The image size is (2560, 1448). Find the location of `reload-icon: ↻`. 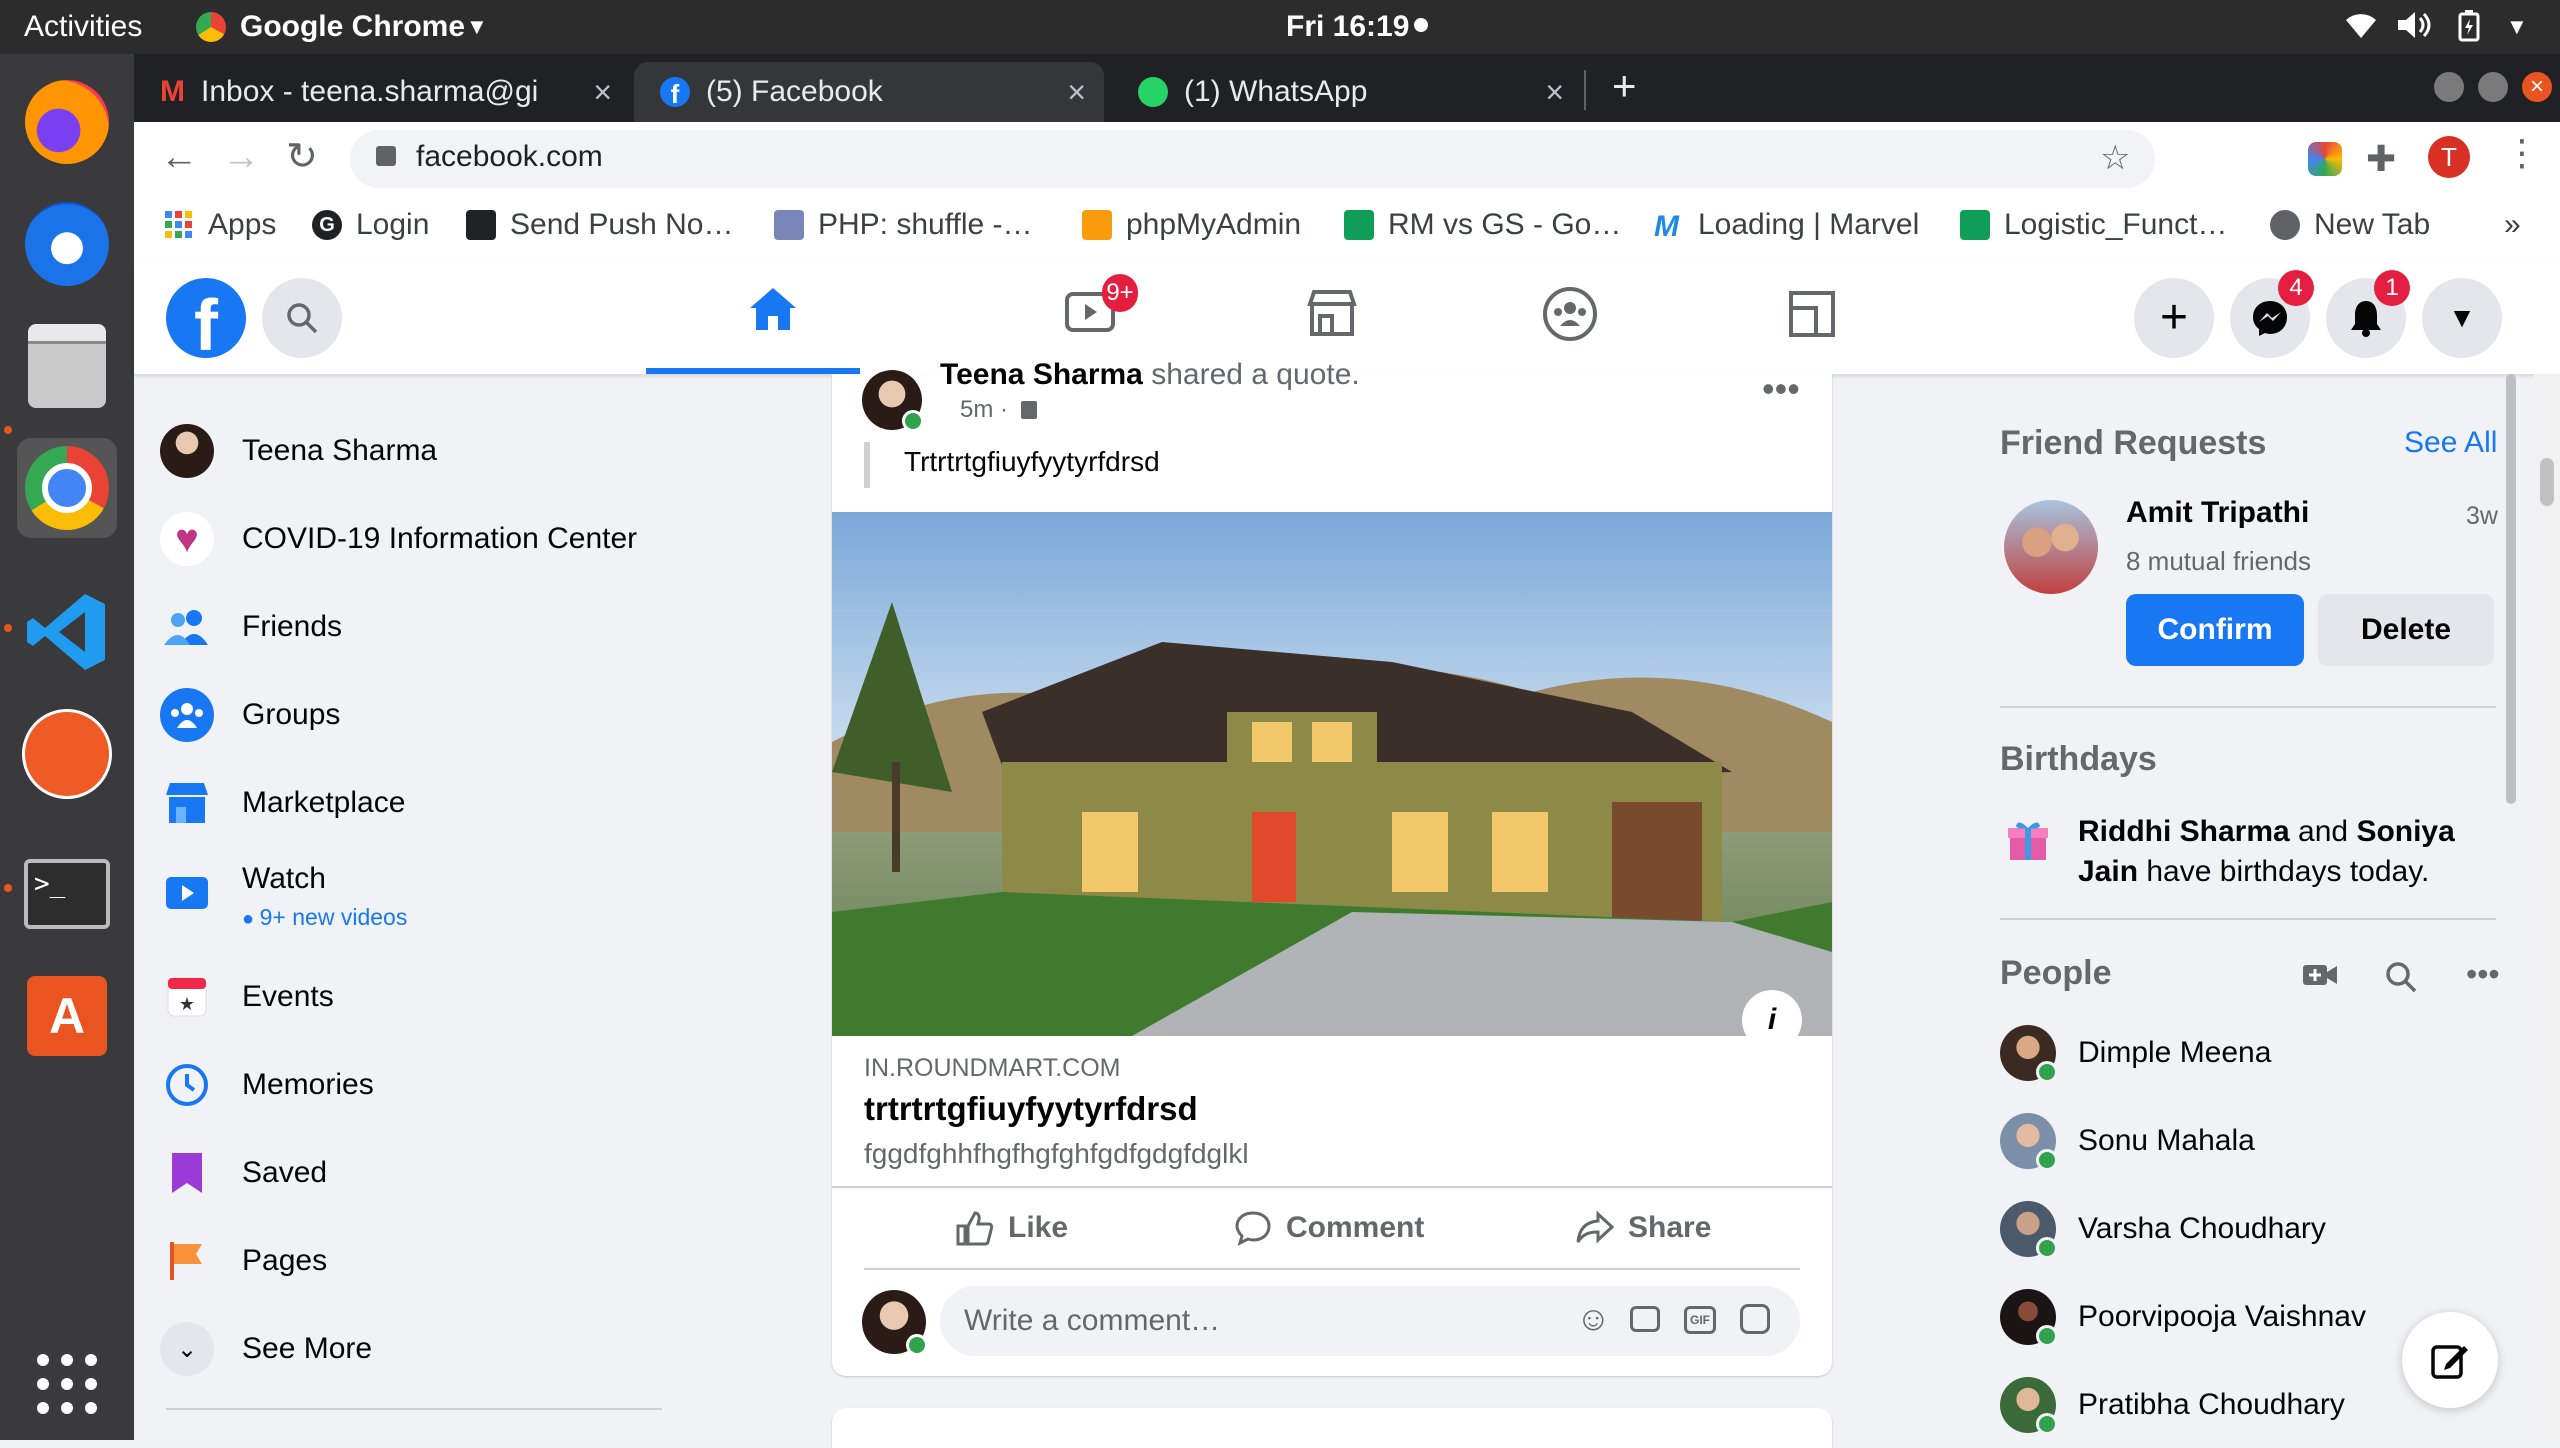

reload-icon: ↻ is located at coordinates (302, 156).